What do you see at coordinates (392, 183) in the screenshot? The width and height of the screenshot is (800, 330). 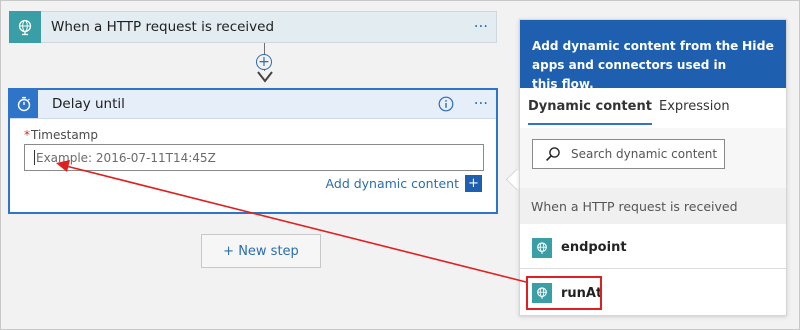 I see `add-dynamic-content-label: Add dynamic content` at bounding box center [392, 183].